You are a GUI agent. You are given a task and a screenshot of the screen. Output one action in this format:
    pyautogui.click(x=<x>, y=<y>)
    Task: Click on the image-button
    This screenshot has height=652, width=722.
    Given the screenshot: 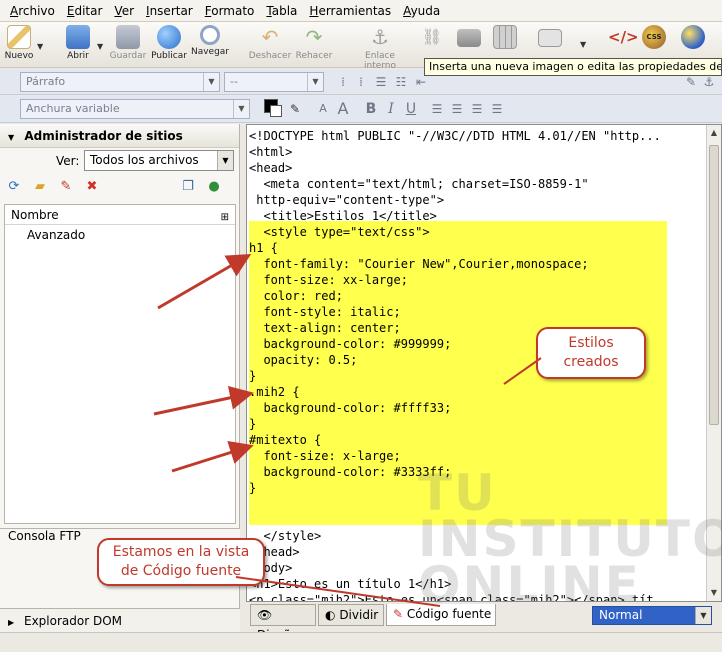 What is the action you would take?
    pyautogui.click(x=469, y=37)
    